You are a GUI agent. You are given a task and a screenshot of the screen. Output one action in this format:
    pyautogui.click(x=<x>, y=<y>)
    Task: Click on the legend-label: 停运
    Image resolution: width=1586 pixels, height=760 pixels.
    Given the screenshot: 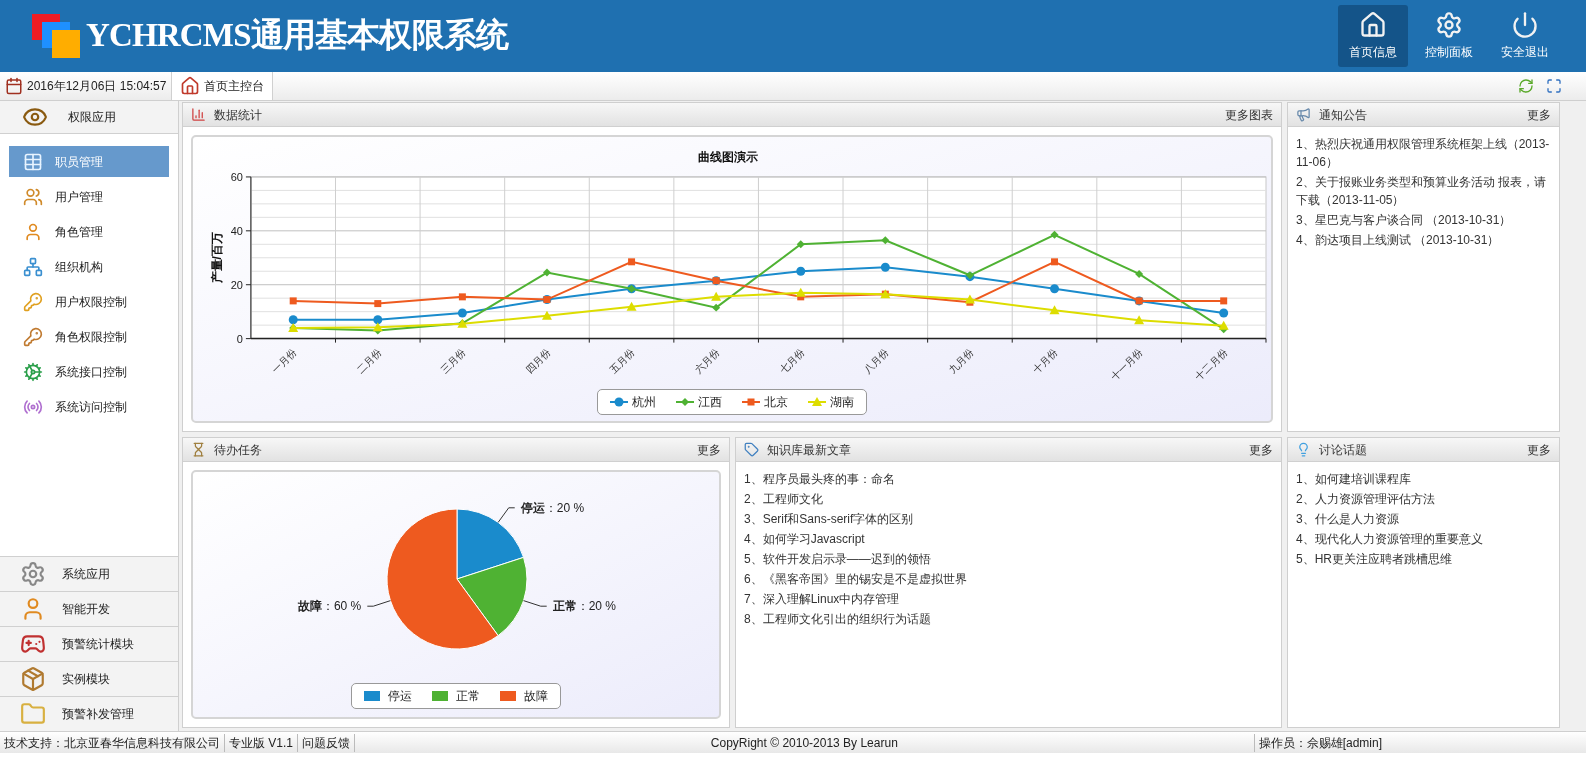 What is the action you would take?
    pyautogui.click(x=400, y=696)
    